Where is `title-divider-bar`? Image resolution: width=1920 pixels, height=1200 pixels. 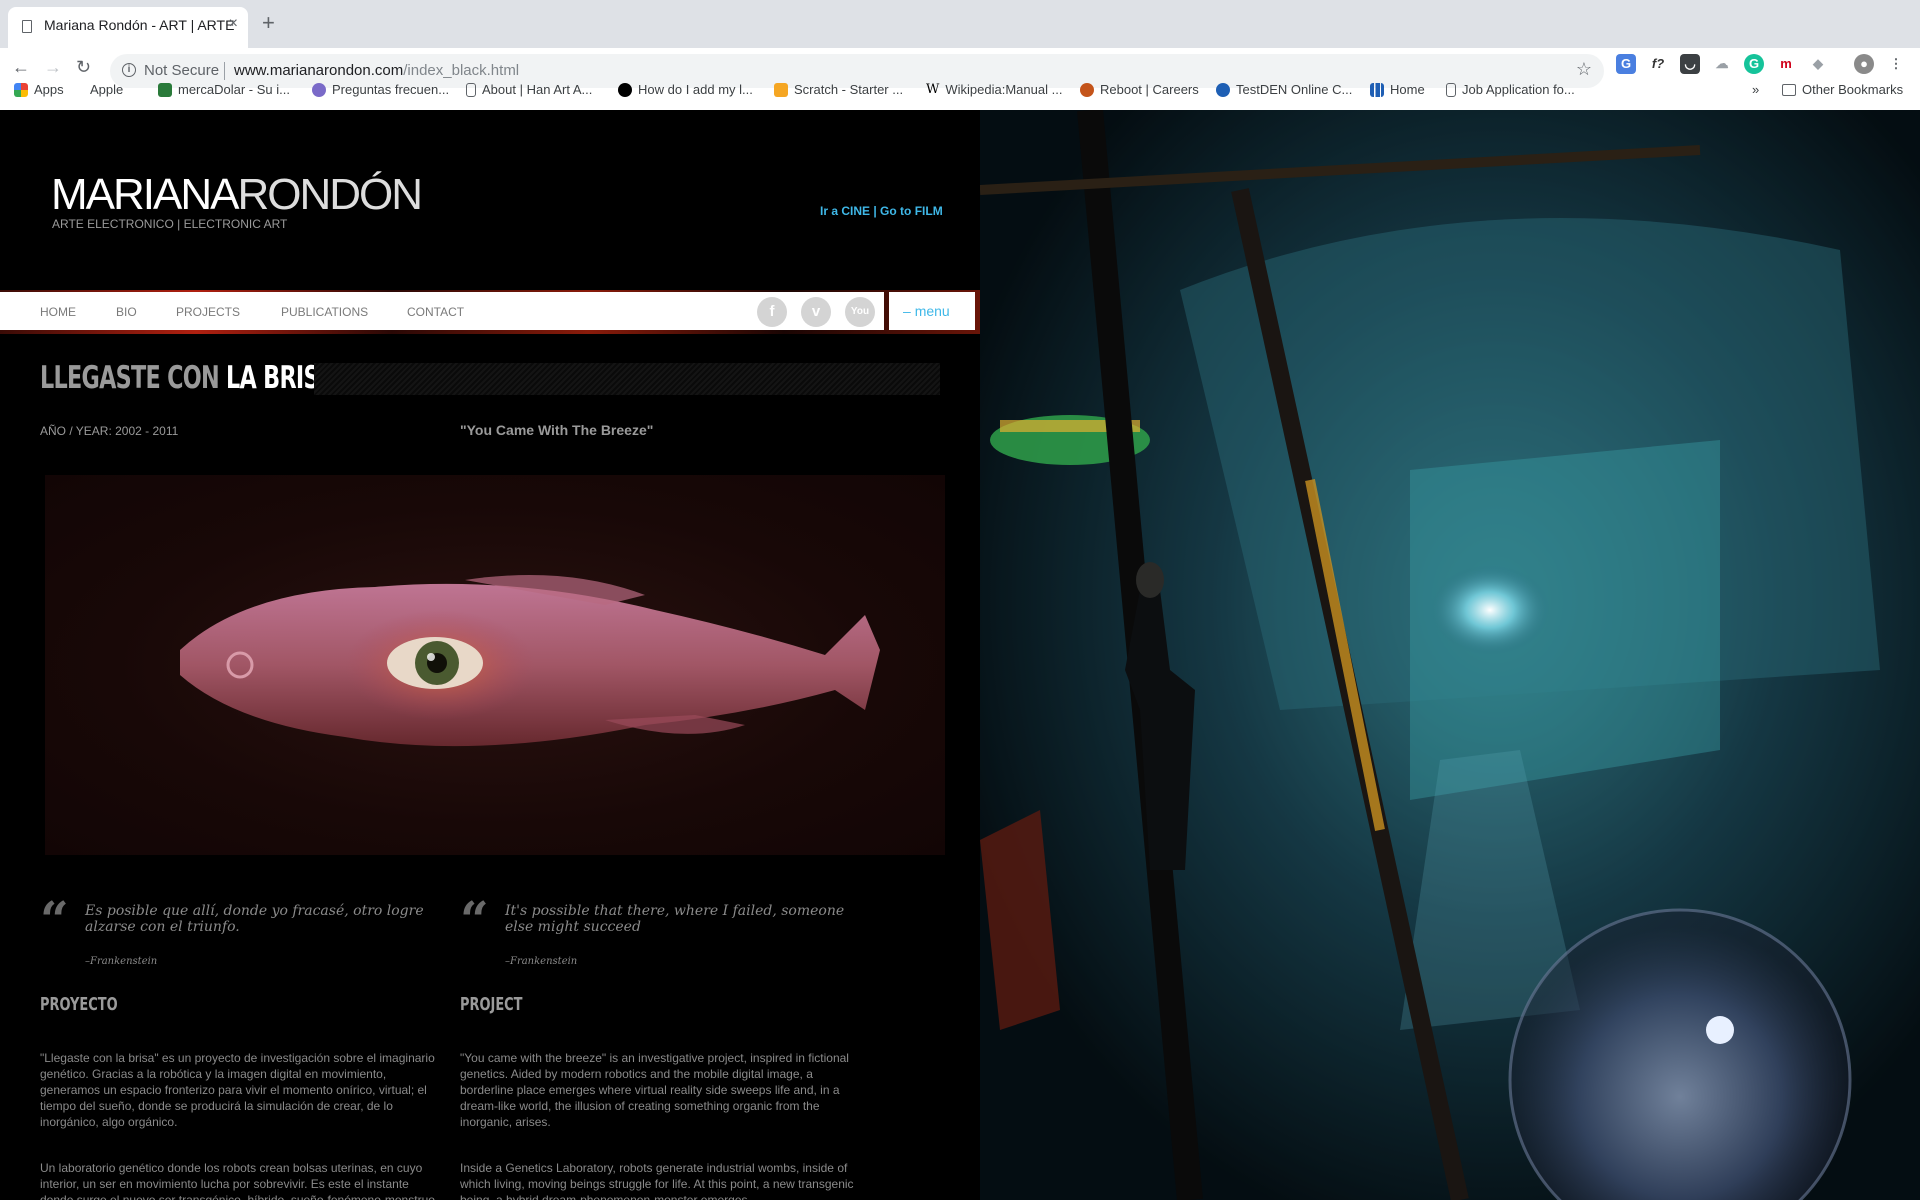 title-divider-bar is located at coordinates (627, 379).